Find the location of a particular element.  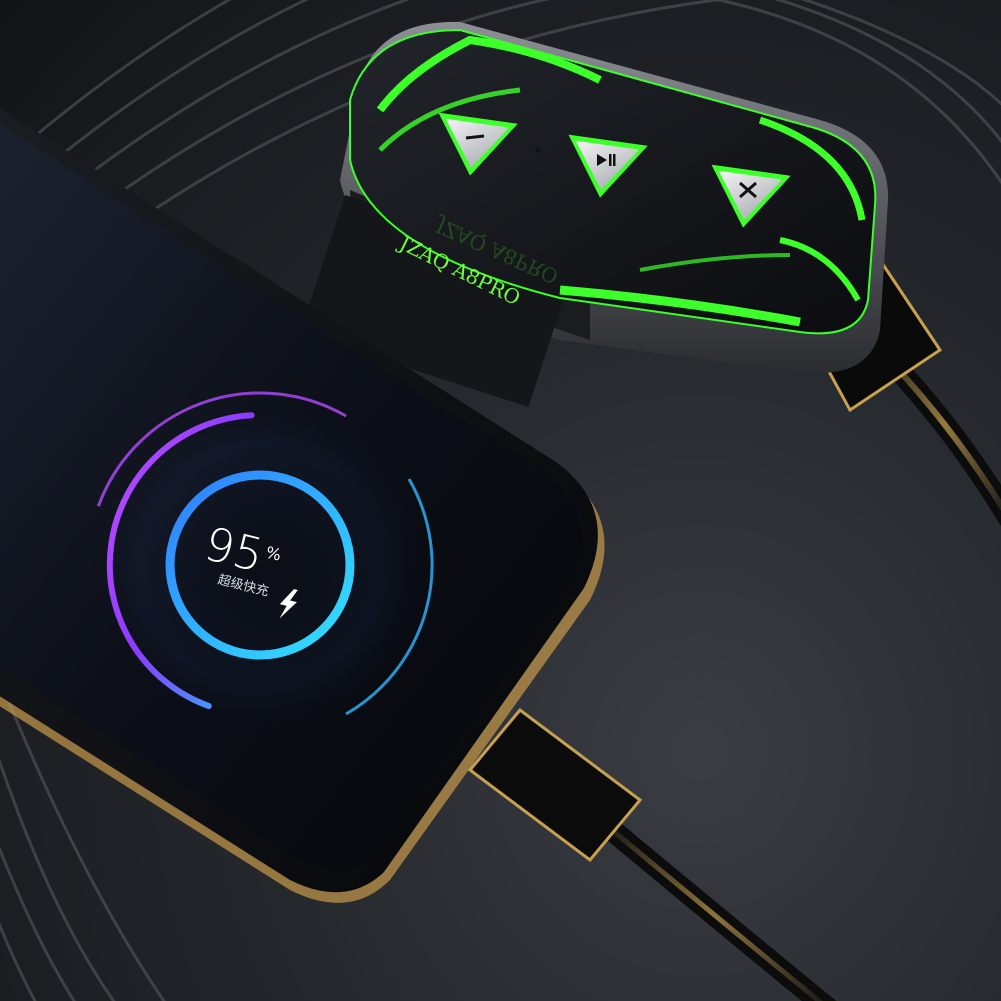

indicator-dot is located at coordinates (538, 150).